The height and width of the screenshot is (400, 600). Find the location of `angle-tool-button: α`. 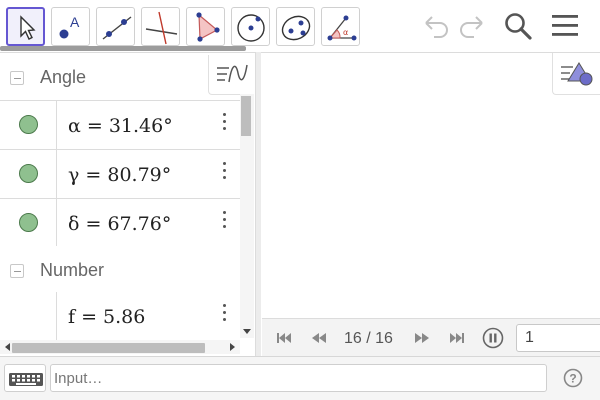

angle-tool-button: α is located at coordinates (340, 26).